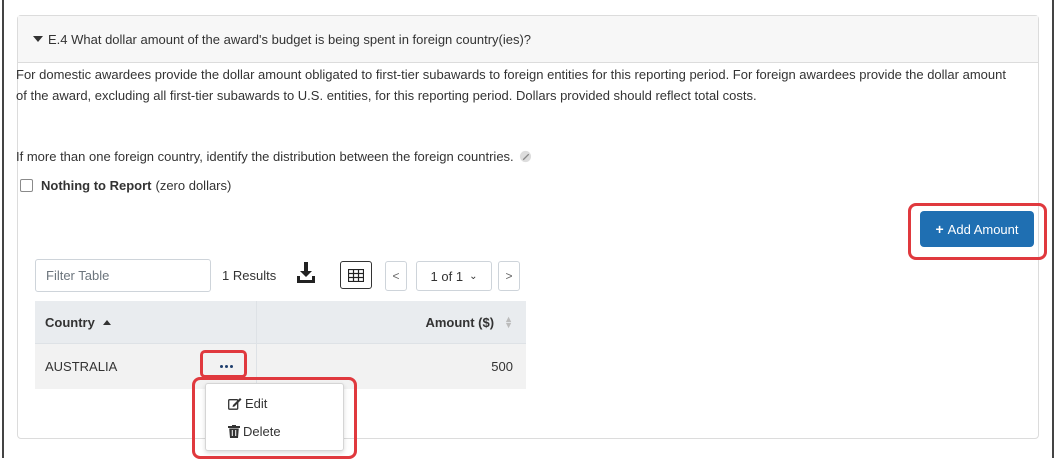 This screenshot has height=459, width=1058. I want to click on table-header: Country Amount ($) ▲ ▼, so click(280, 322).